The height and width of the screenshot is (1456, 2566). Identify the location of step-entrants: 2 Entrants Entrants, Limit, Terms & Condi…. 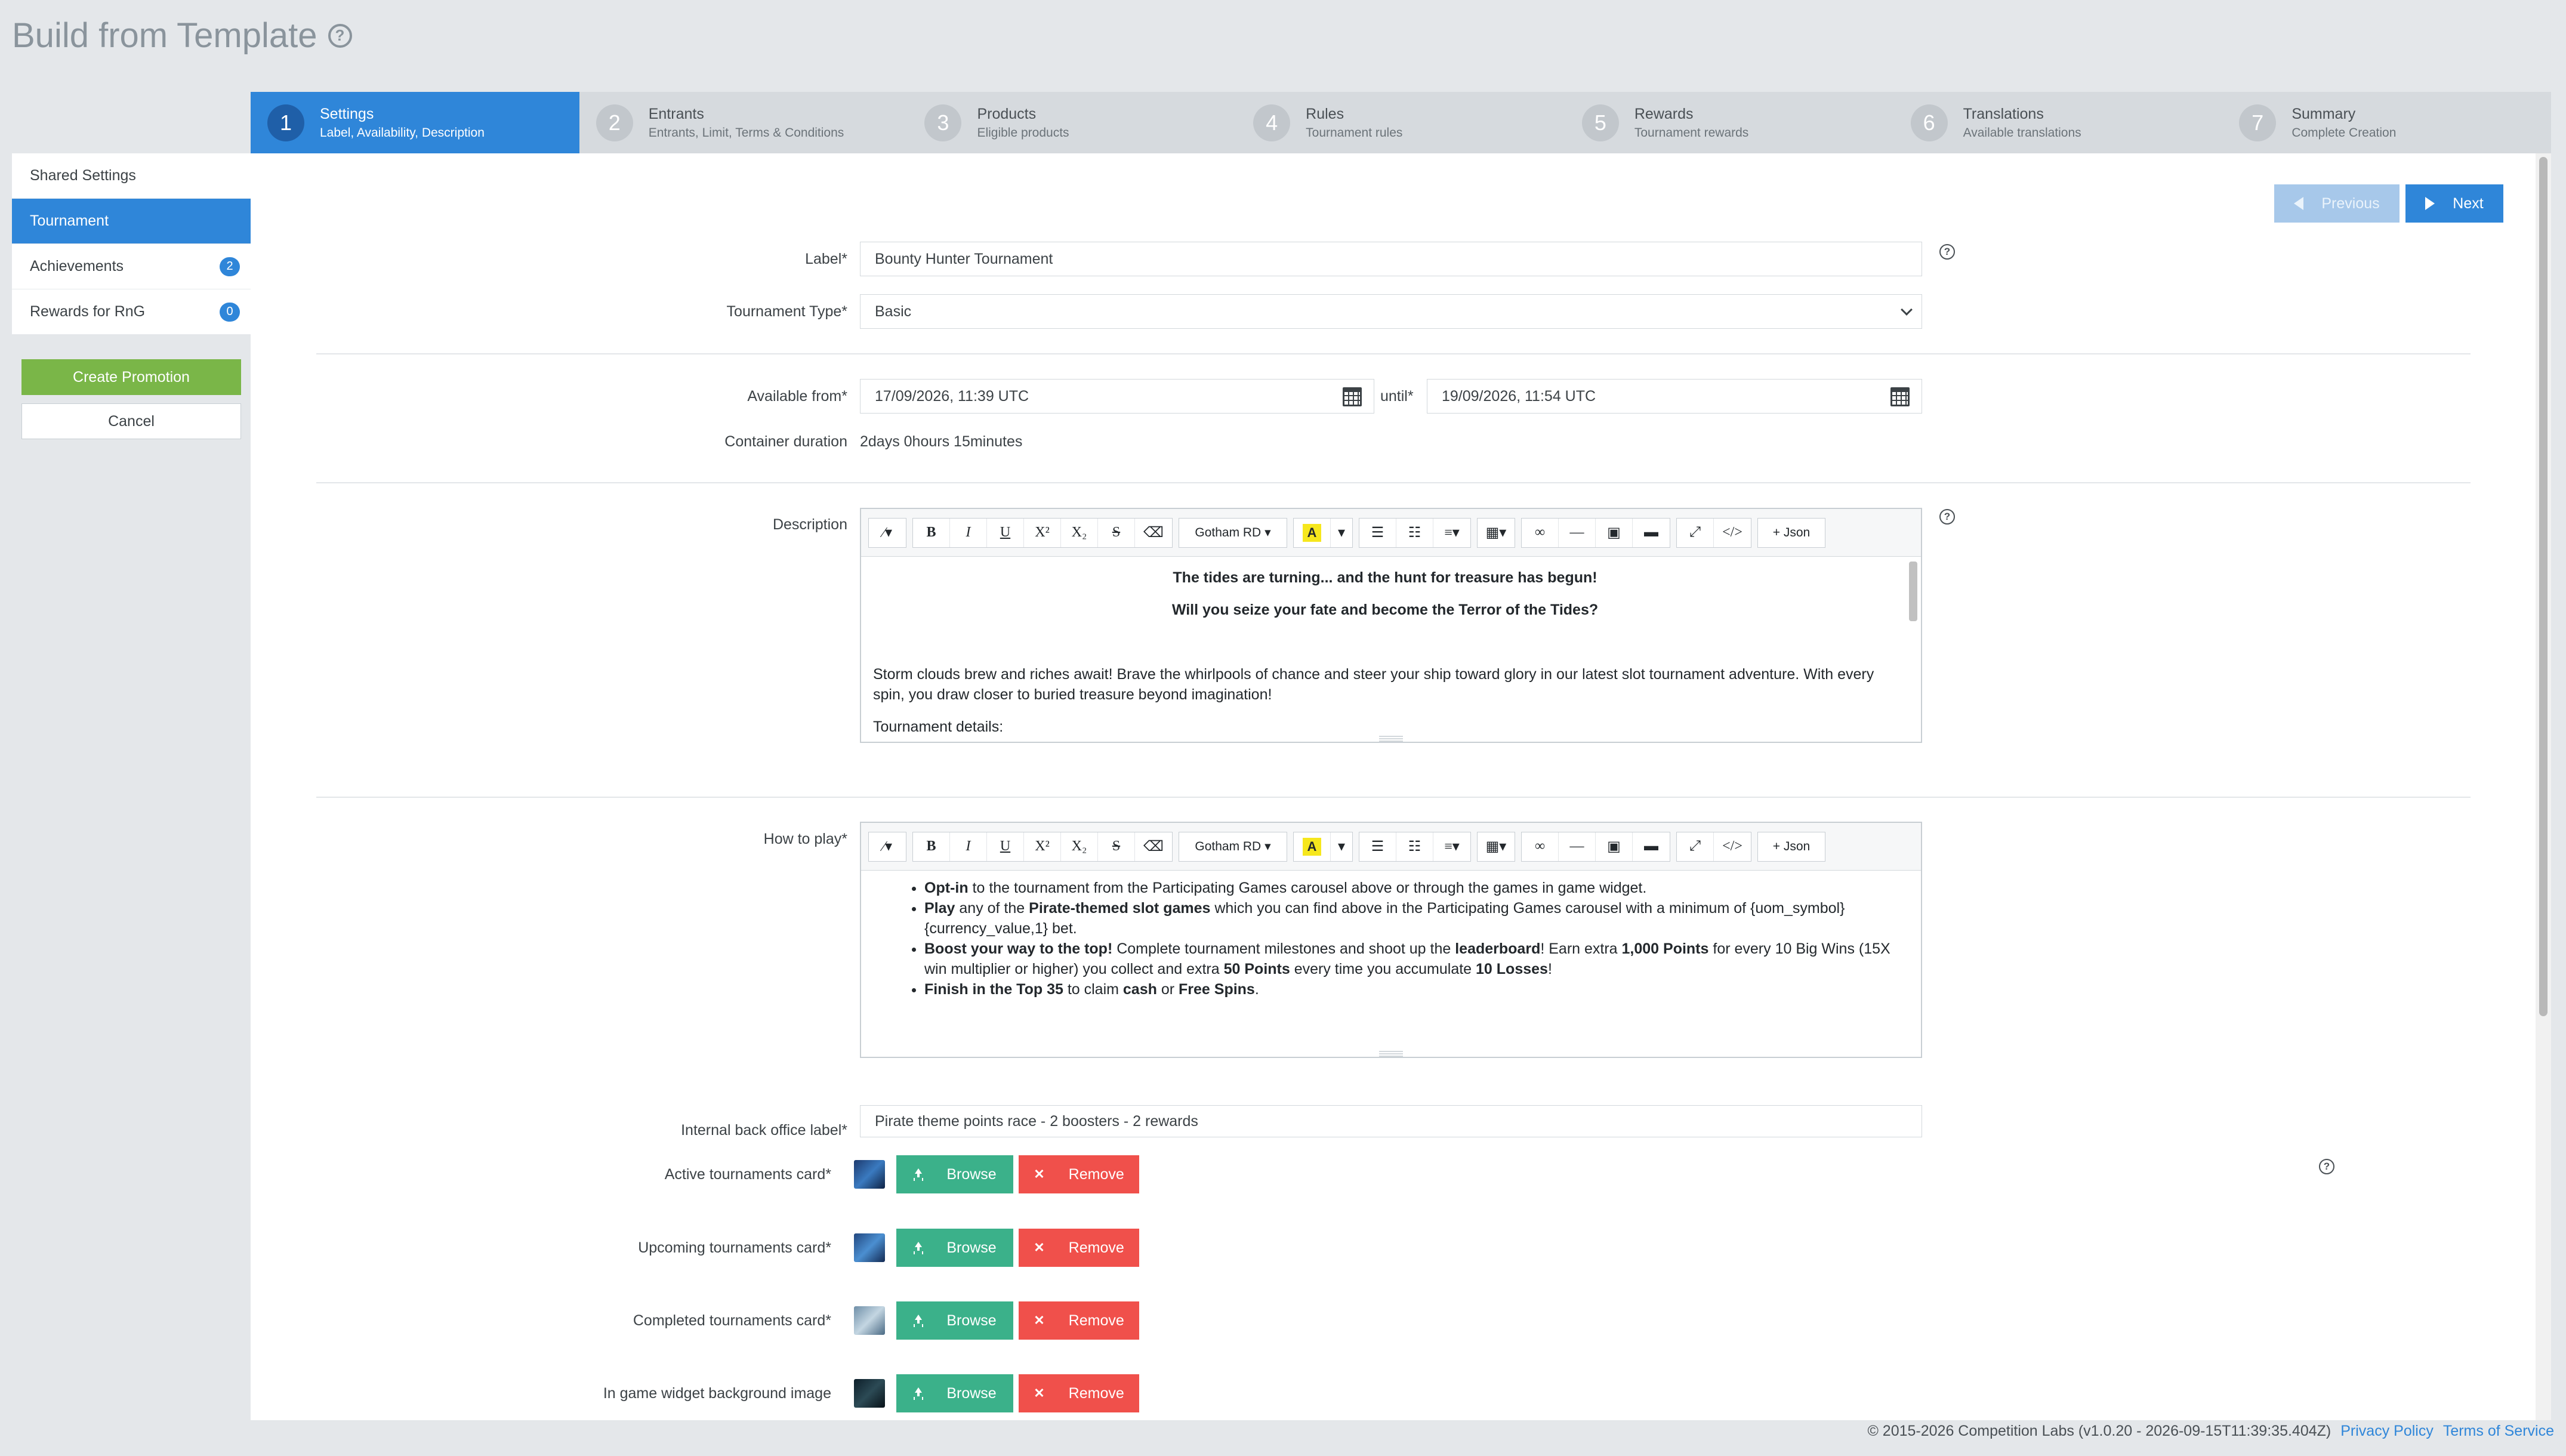
(743, 123).